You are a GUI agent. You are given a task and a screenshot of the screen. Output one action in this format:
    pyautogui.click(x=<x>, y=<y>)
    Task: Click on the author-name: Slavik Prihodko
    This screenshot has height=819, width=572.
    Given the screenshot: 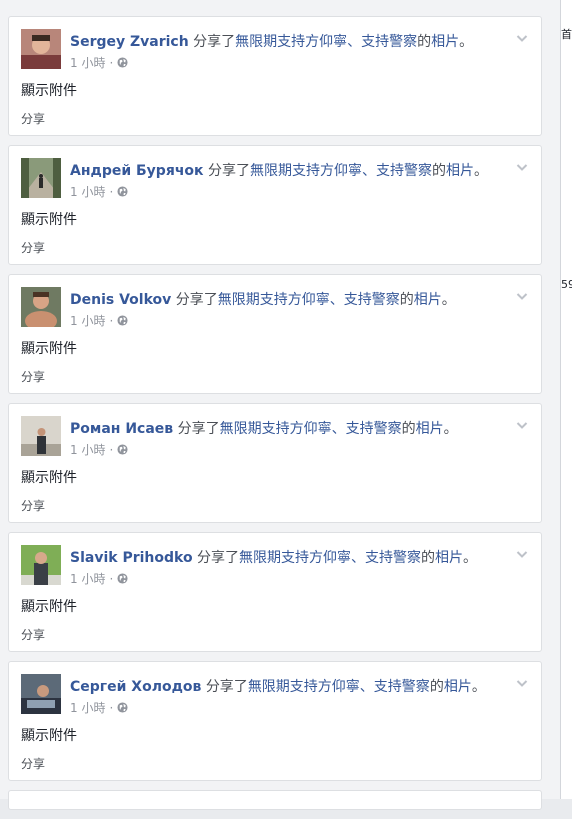 What is the action you would take?
    pyautogui.click(x=131, y=558)
    